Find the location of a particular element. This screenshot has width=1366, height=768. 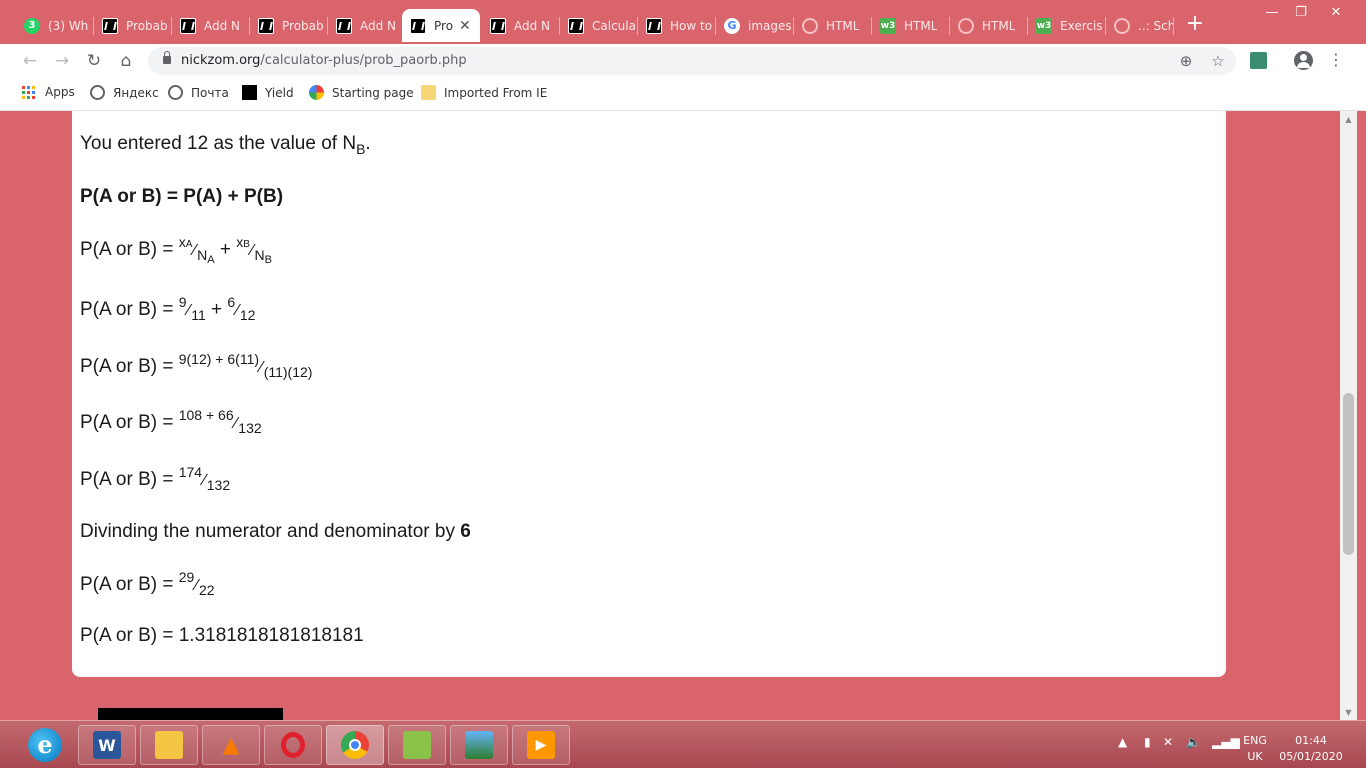

internet-explorer-icon: e is located at coordinates (45, 745).